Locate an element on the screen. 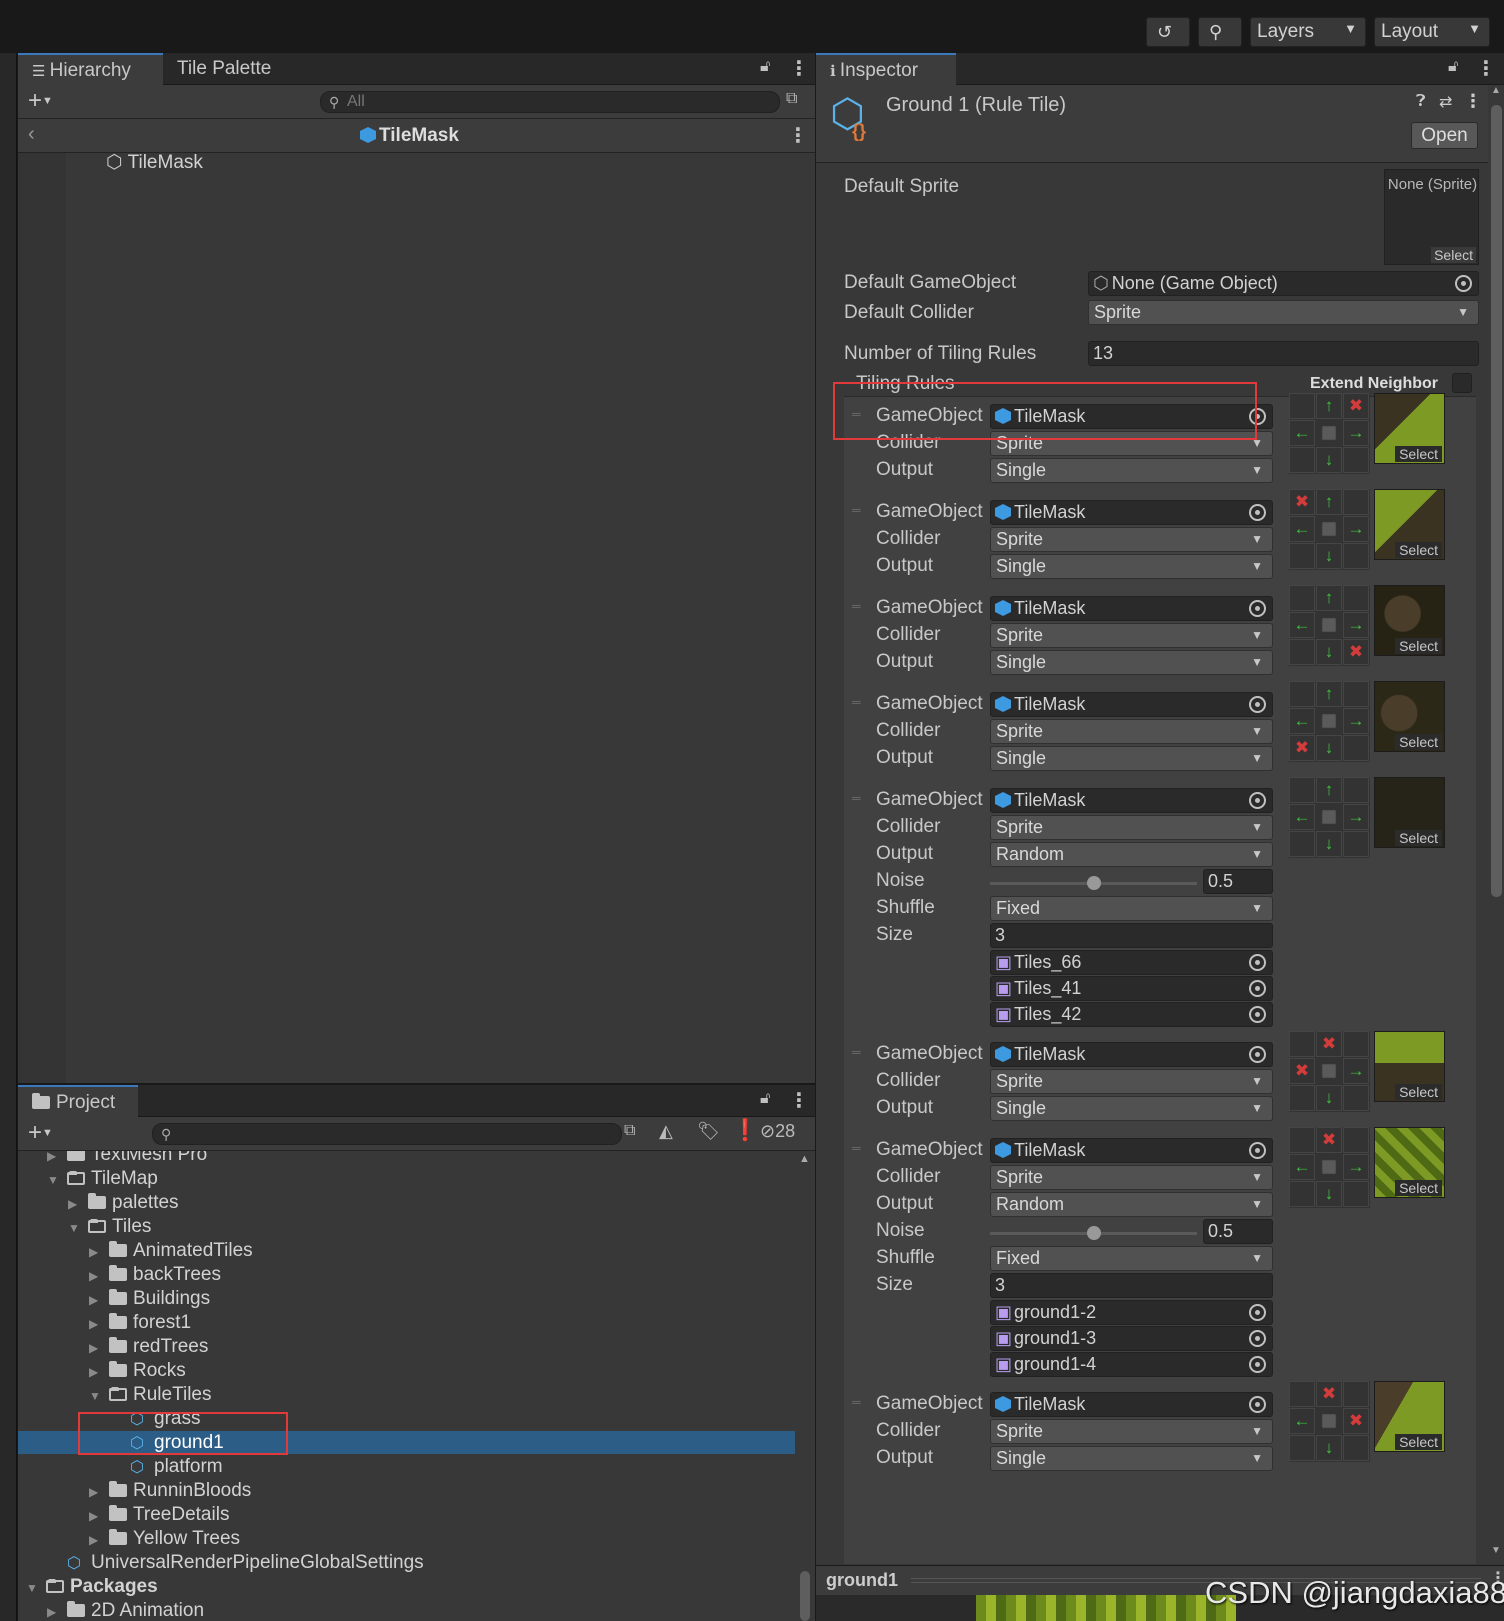 This screenshot has height=1621, width=1504. neighbor-rule-grid: ↑ ✖ ← → ↓ is located at coordinates (1329, 433).